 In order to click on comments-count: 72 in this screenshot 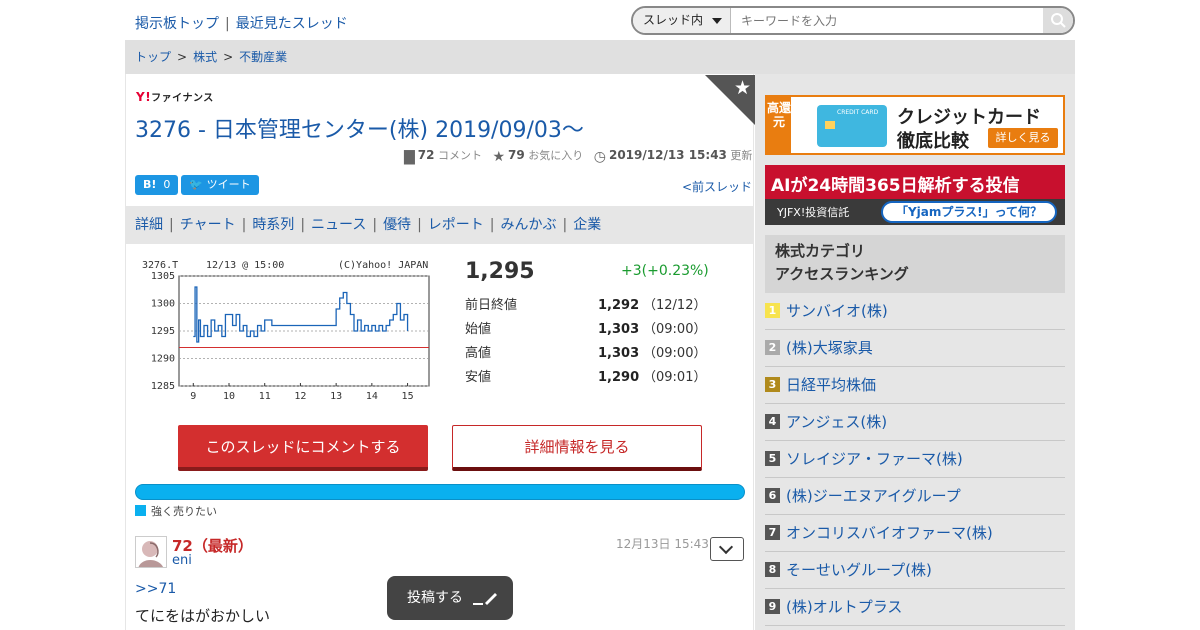, I will do `click(426, 155)`.